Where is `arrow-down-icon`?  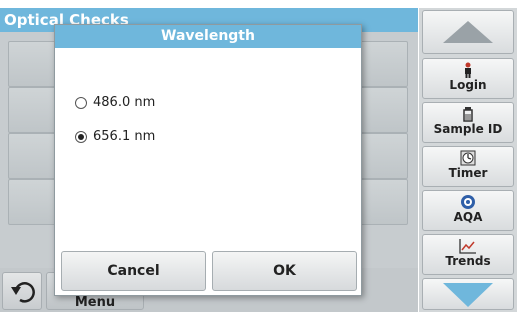 arrow-down-icon is located at coordinates (468, 295).